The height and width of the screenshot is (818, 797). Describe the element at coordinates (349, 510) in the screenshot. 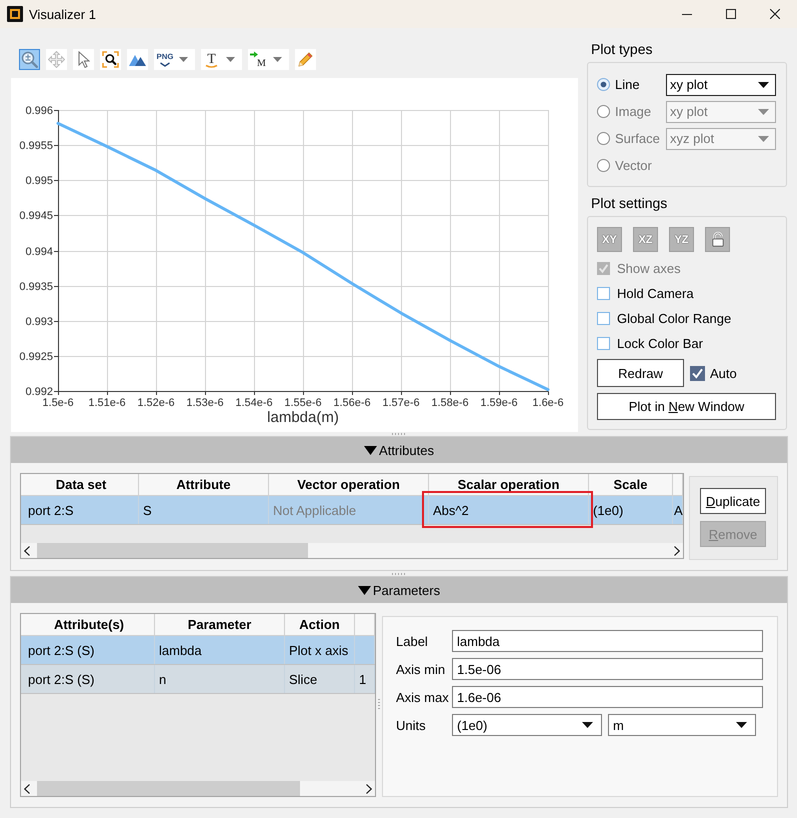

I see `table-cell: Not Applicable` at that location.